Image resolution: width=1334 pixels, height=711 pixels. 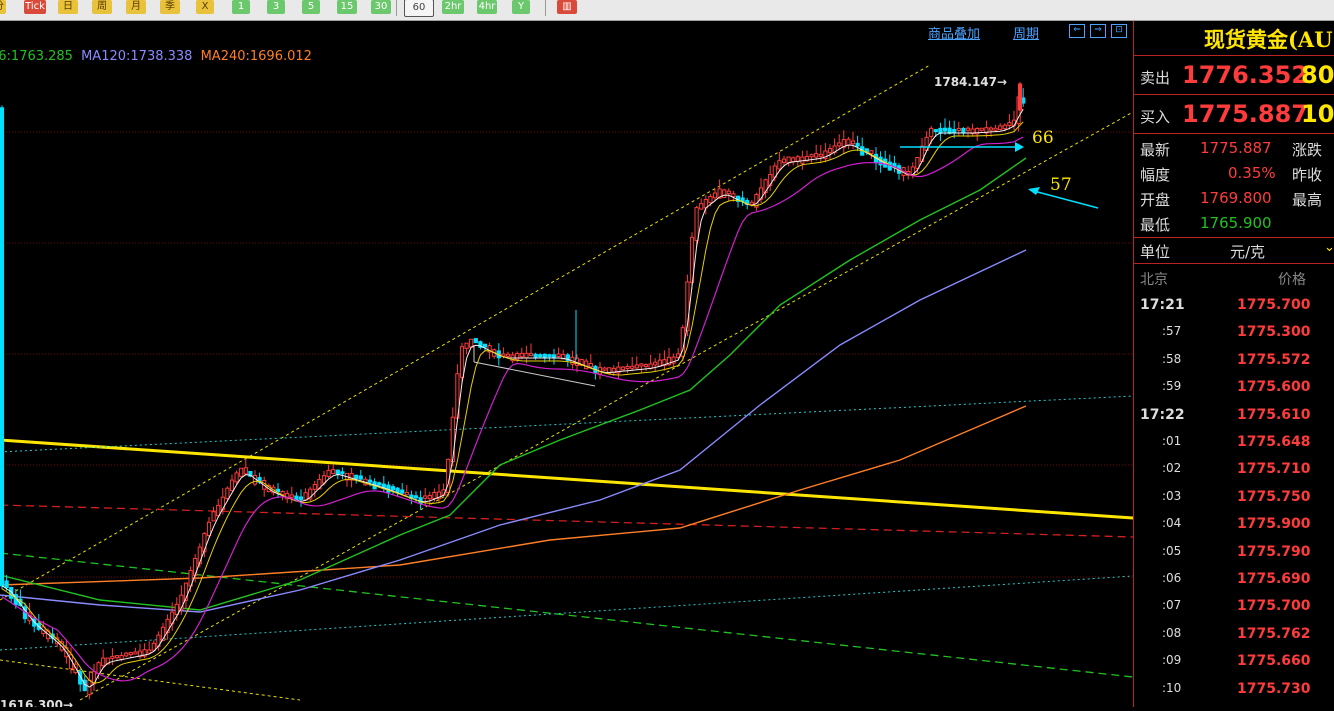 I want to click on period-button-11: 30, so click(x=381, y=7).